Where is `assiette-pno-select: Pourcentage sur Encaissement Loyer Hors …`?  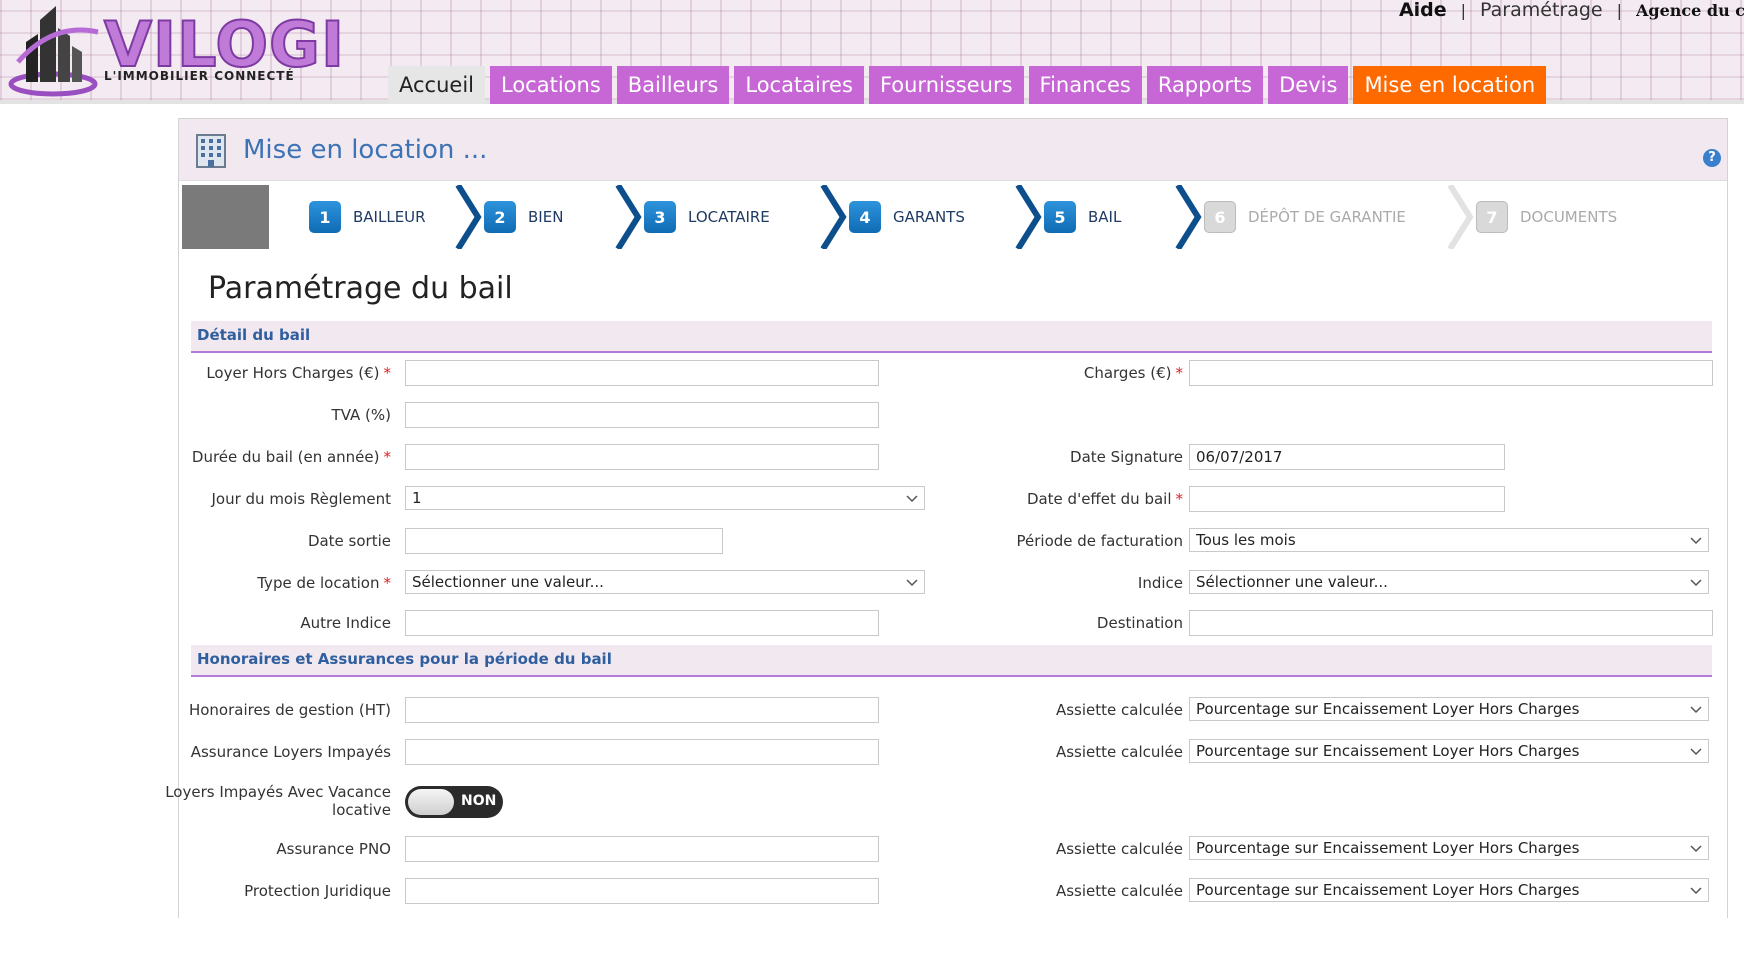
assiette-pno-select: Pourcentage sur Encaissement Loyer Hors … is located at coordinates (1449, 848).